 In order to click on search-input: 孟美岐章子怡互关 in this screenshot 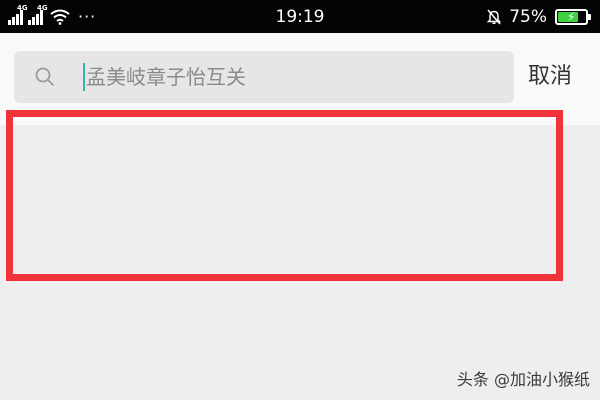, I will do `click(166, 77)`.